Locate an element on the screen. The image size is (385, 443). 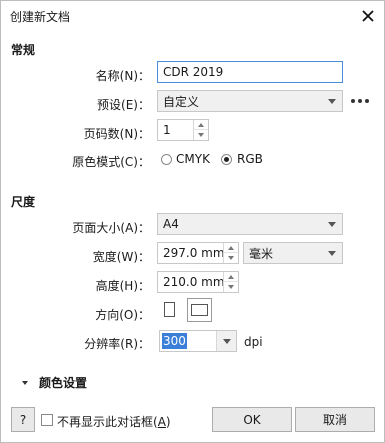
pages-stepper: 1 is located at coordinates (183, 130).